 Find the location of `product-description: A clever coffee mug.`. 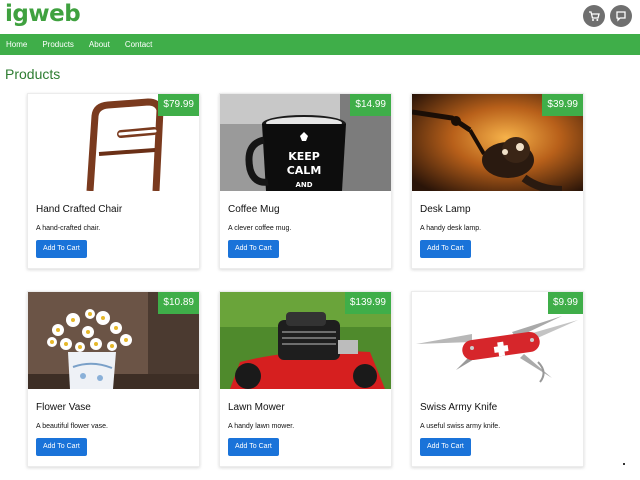

product-description: A clever coffee mug. is located at coordinates (260, 228).